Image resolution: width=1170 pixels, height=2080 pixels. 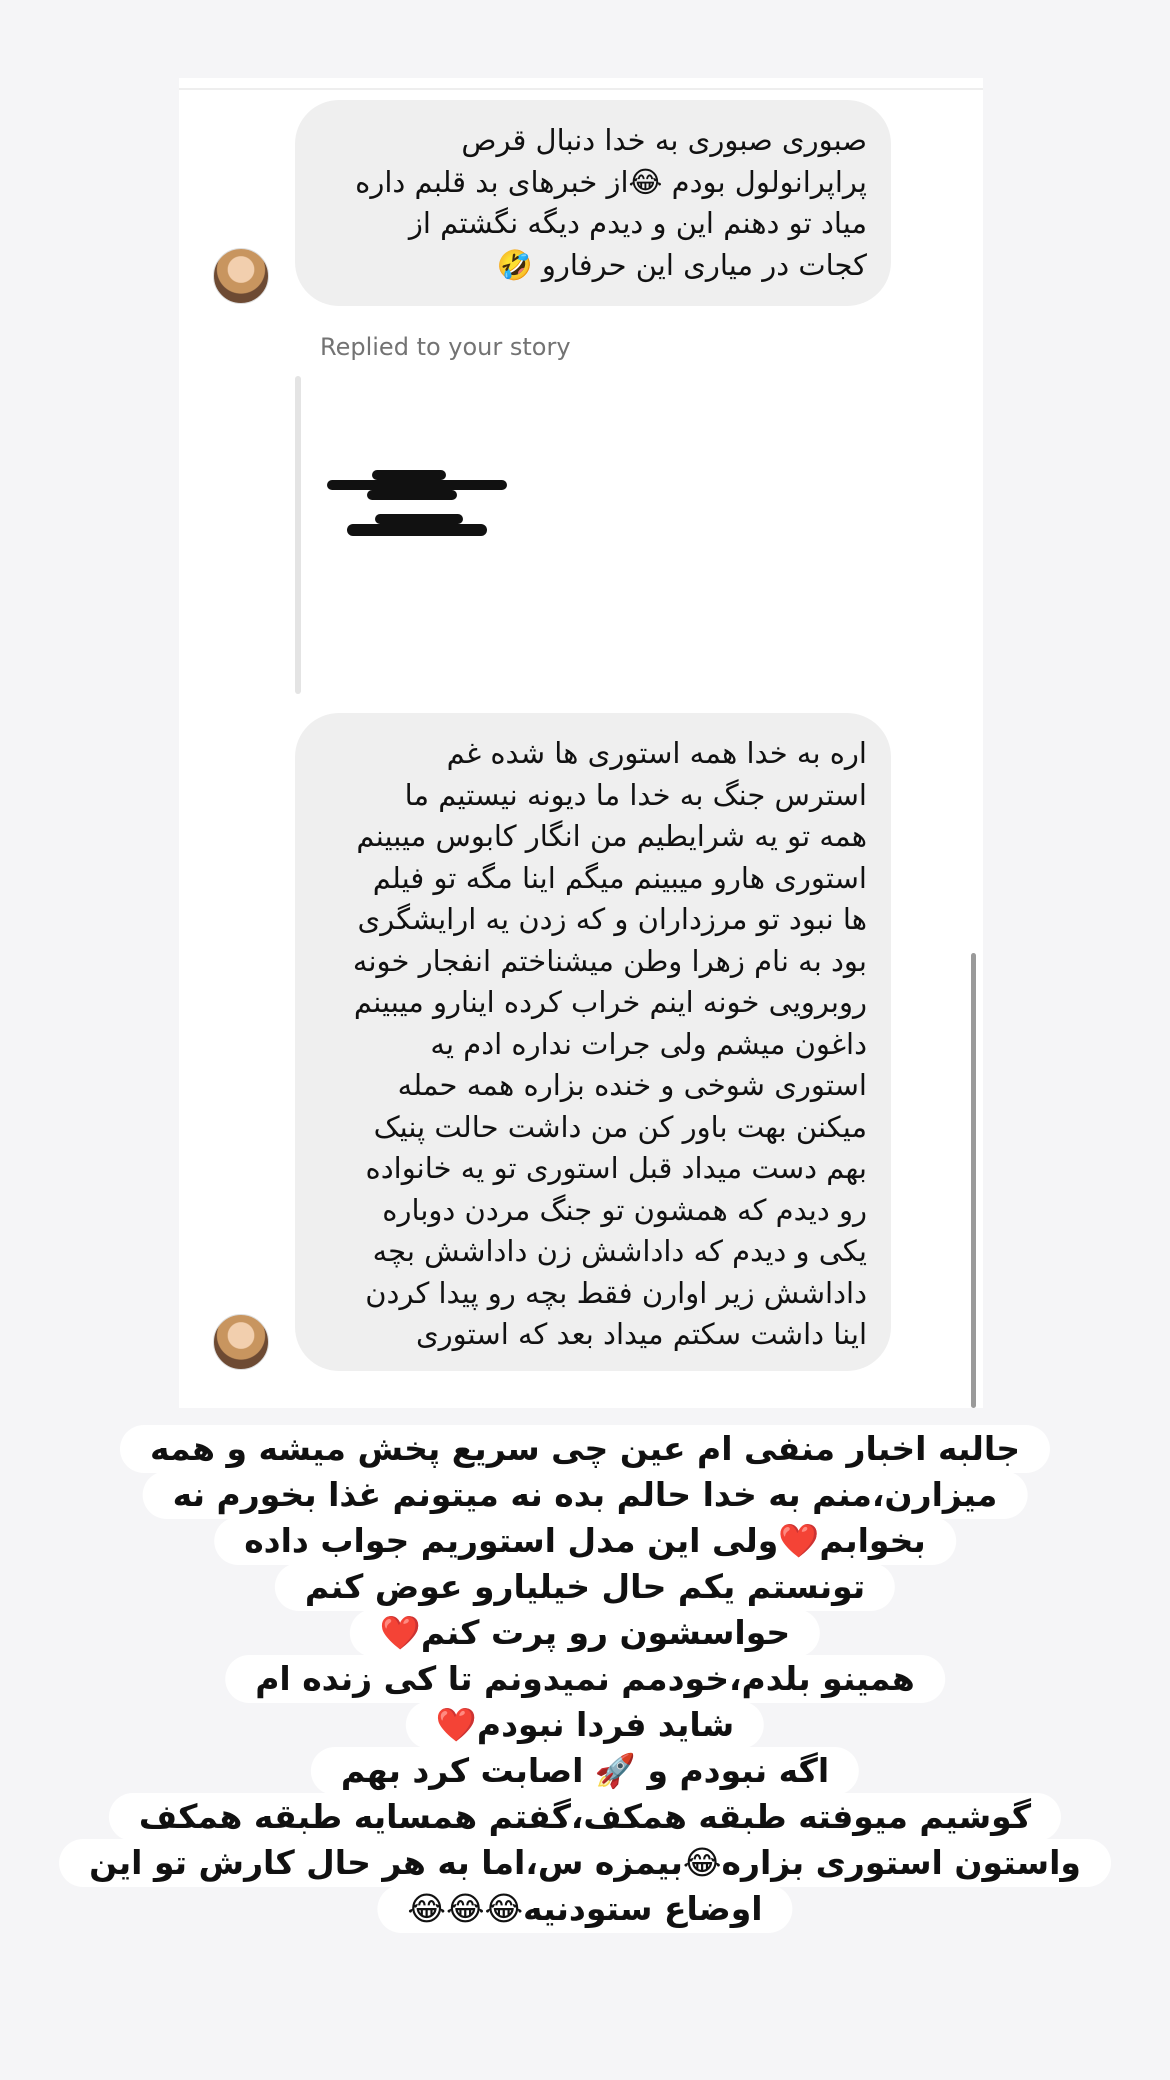 What do you see at coordinates (585, 1771) in the screenshot?
I see `caption-line: اگه نبودم و 🚀 اصابت کرد بهم` at bounding box center [585, 1771].